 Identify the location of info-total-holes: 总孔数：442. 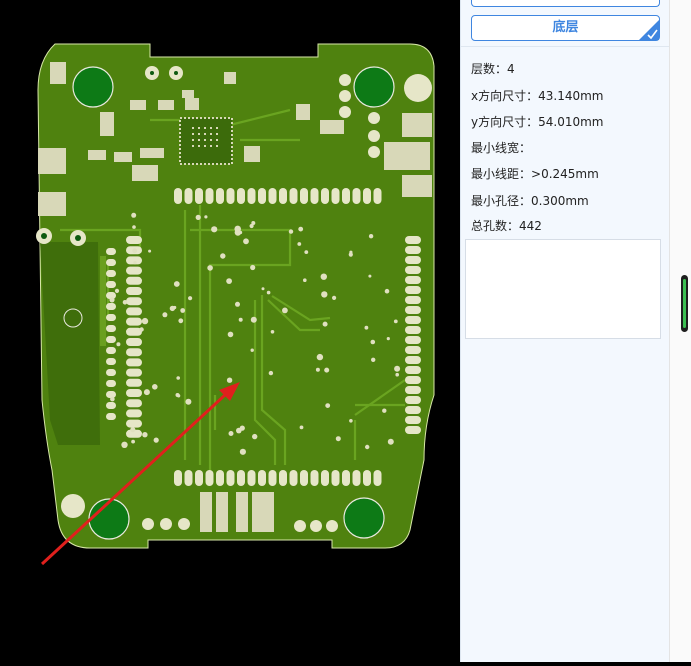
(506, 226).